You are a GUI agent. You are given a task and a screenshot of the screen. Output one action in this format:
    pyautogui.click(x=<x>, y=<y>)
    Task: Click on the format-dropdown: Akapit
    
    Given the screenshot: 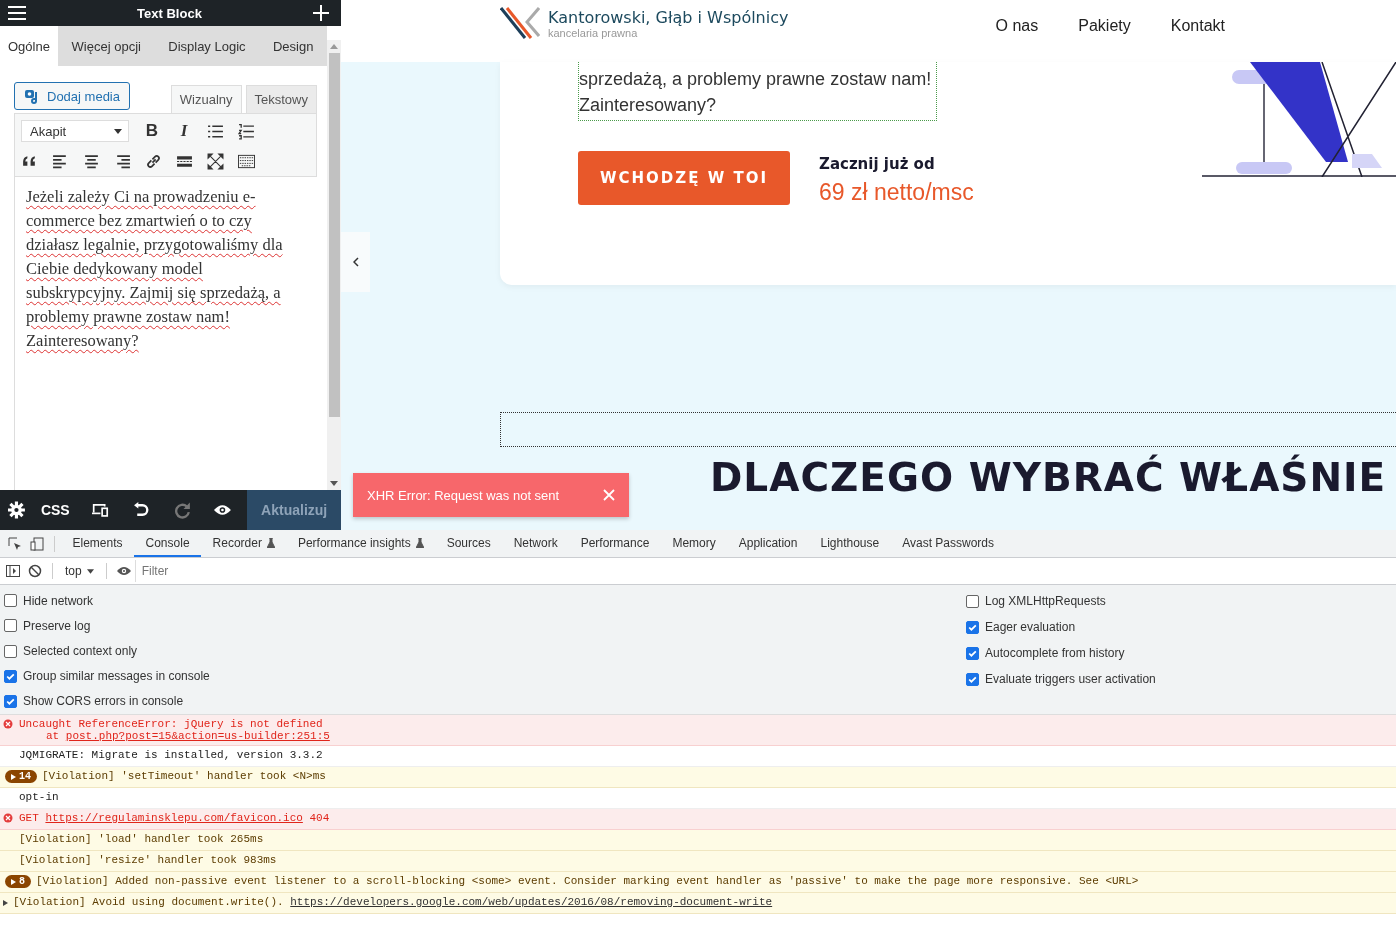 What is the action you would take?
    pyautogui.click(x=75, y=131)
    